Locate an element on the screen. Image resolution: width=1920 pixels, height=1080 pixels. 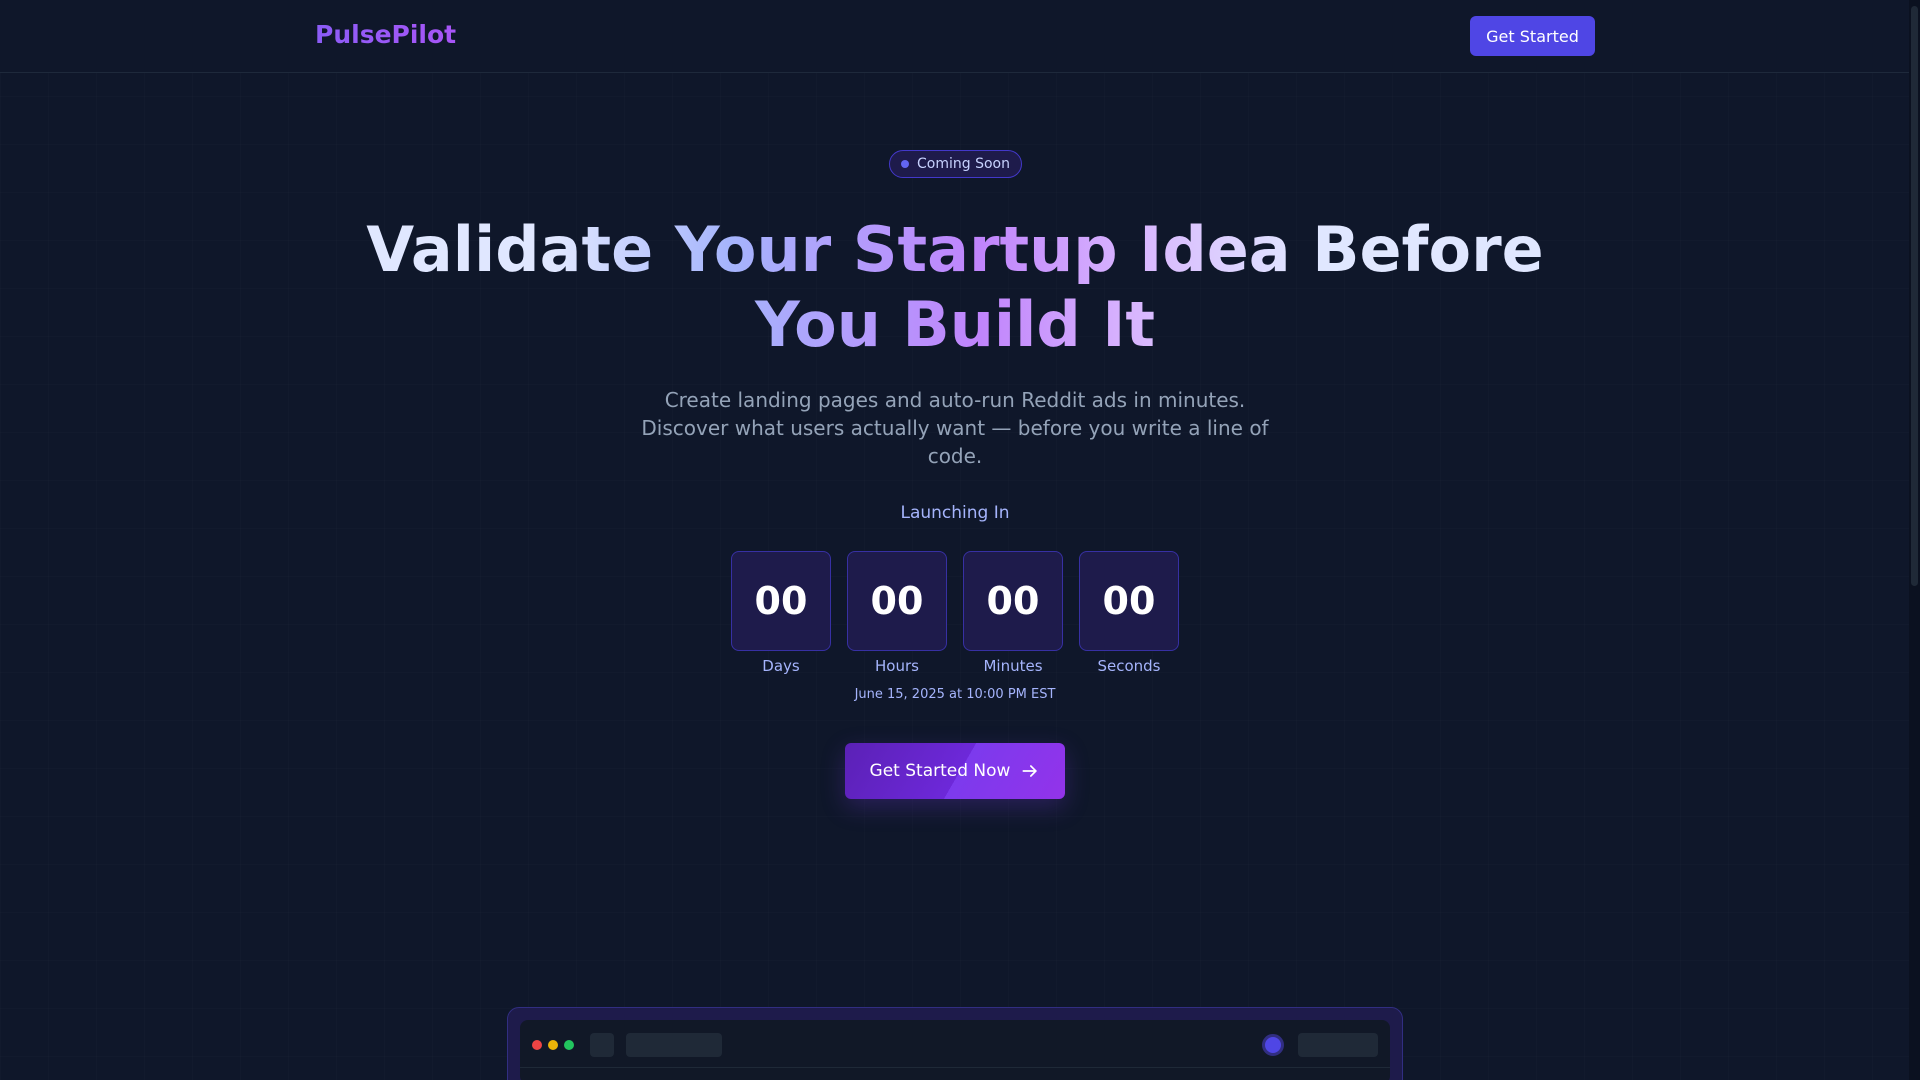
countdown-timer: 00 Days 00 Hours 00 Minutes 00 Seconds is located at coordinates (955, 613).